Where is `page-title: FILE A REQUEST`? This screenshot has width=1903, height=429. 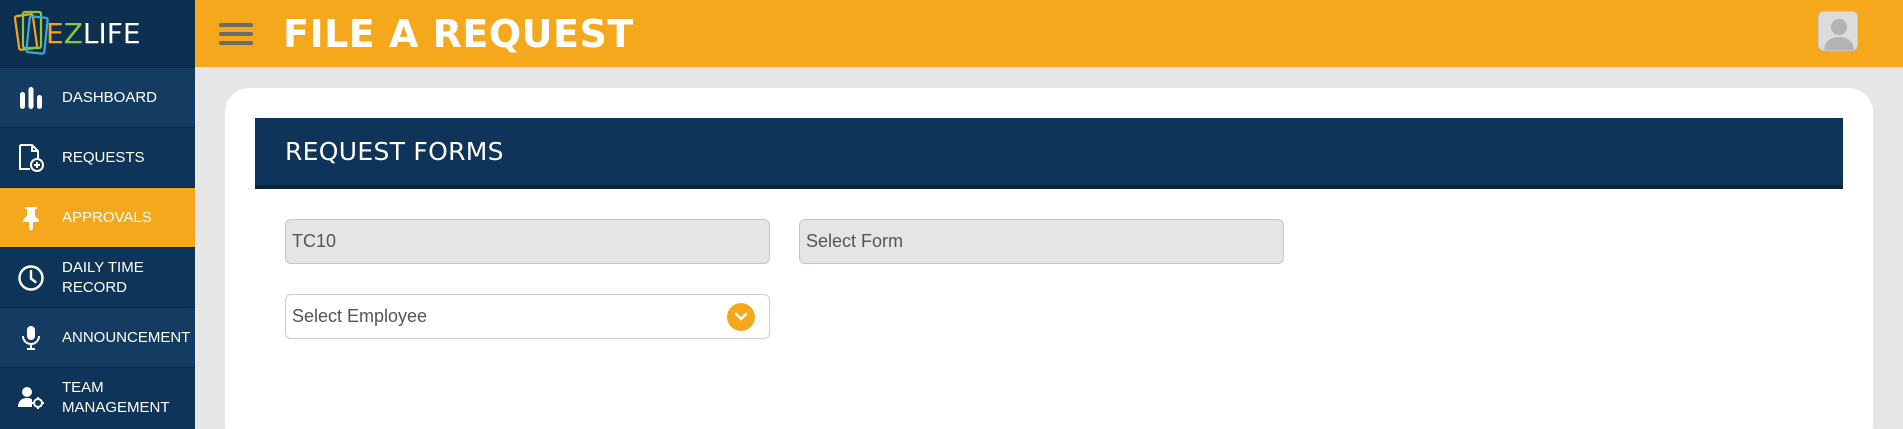 page-title: FILE A REQUEST is located at coordinates (458, 33).